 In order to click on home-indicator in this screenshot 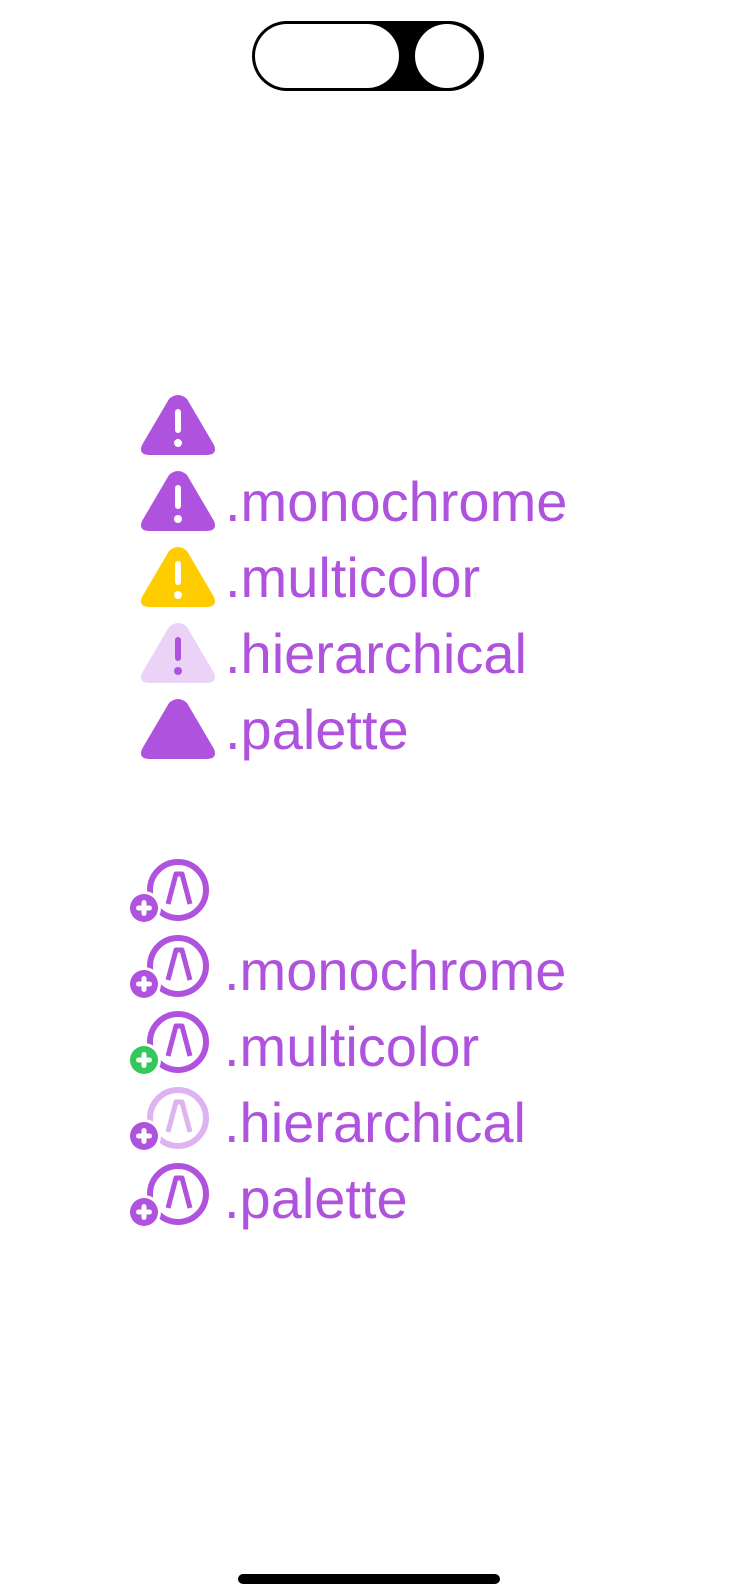, I will do `click(369, 1579)`.